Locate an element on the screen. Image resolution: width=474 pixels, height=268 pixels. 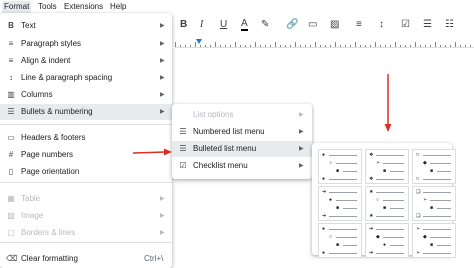
format-menu-item: ▯ Page orientation is located at coordinates (86, 172).